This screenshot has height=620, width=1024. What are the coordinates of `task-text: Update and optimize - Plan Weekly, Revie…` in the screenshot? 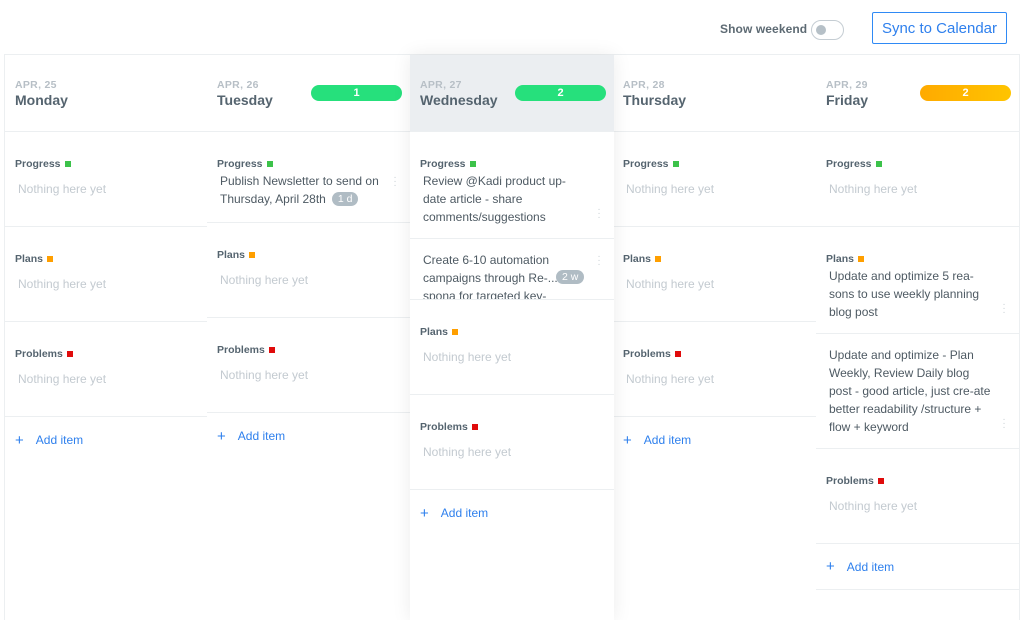 It's located at (910, 391).